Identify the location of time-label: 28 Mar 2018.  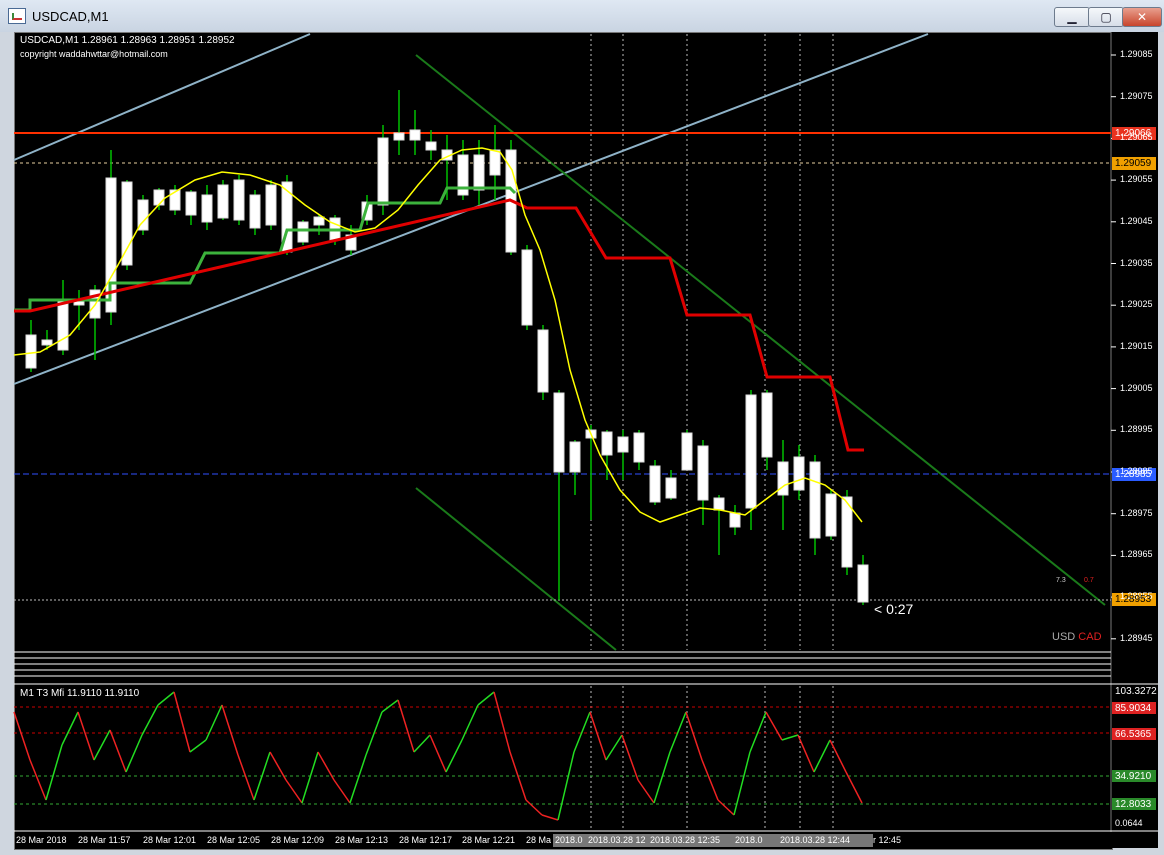
(41, 840).